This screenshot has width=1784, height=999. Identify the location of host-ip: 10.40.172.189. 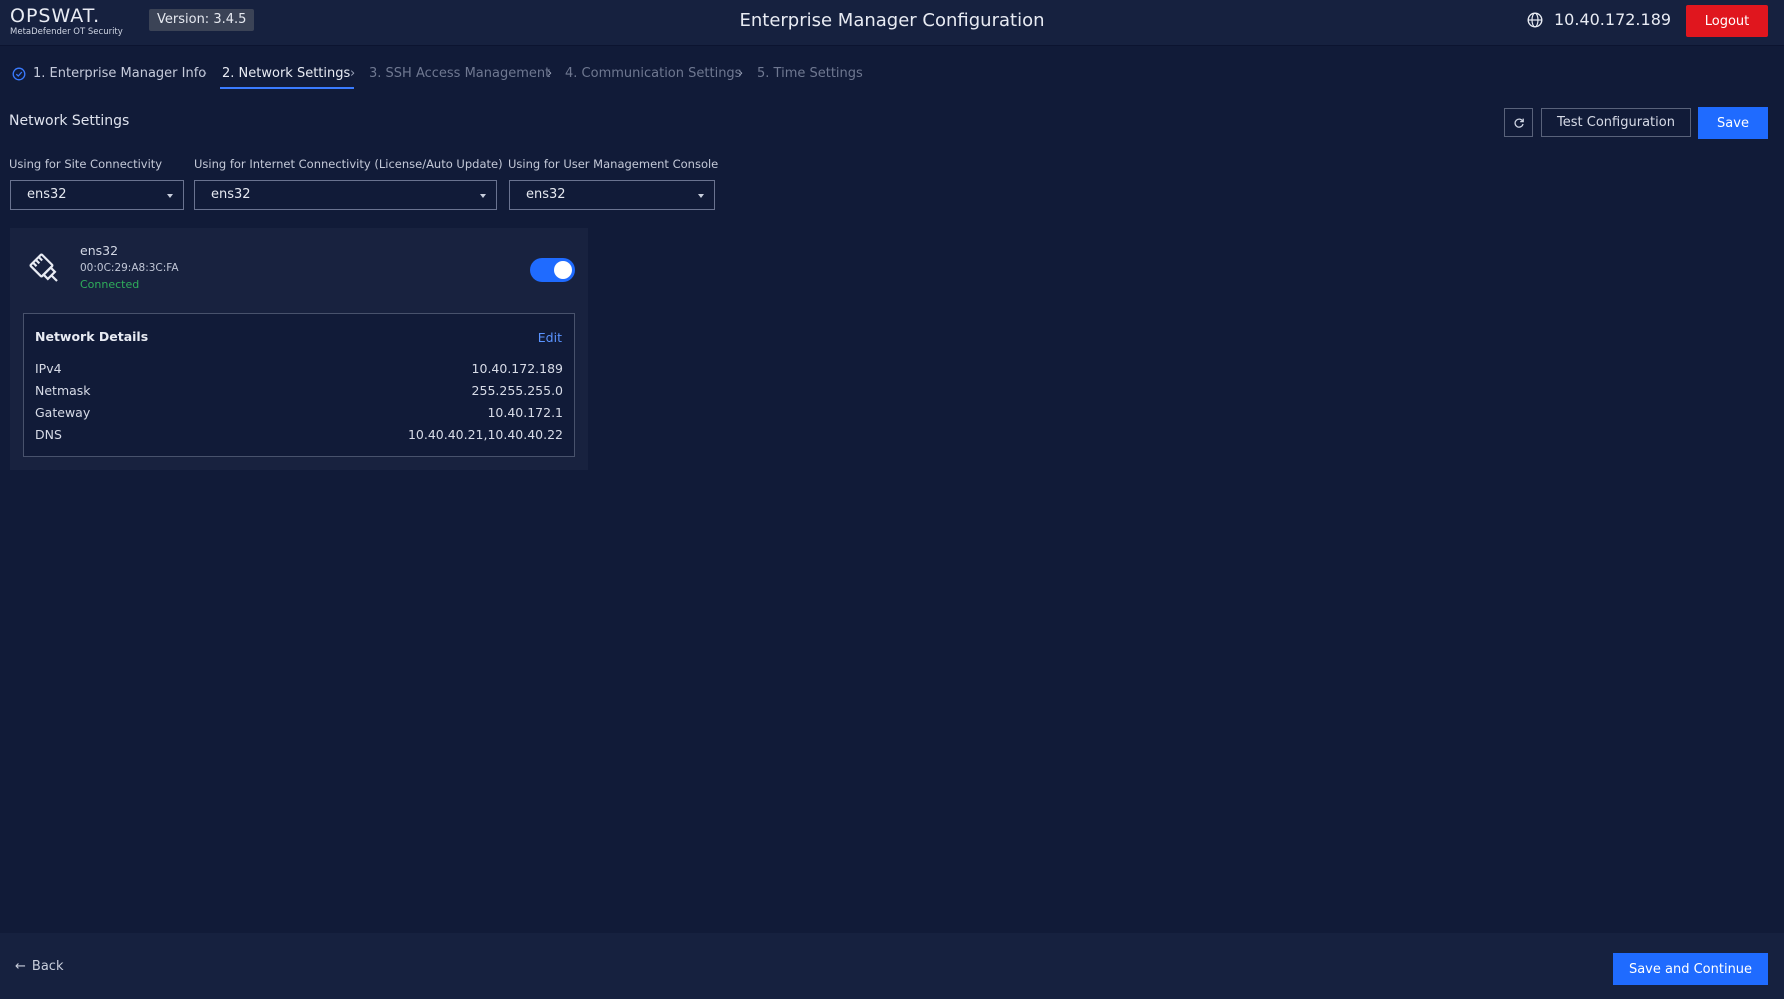
(1613, 19).